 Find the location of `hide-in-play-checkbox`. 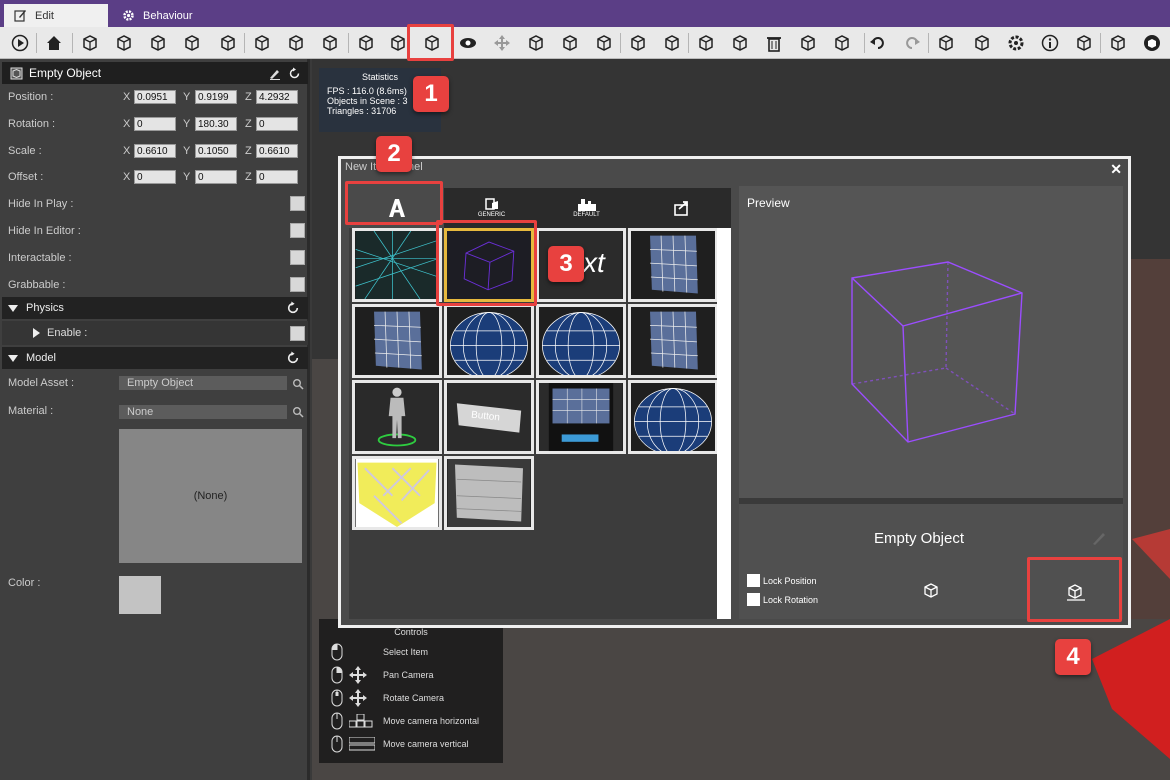

hide-in-play-checkbox is located at coordinates (297, 203).